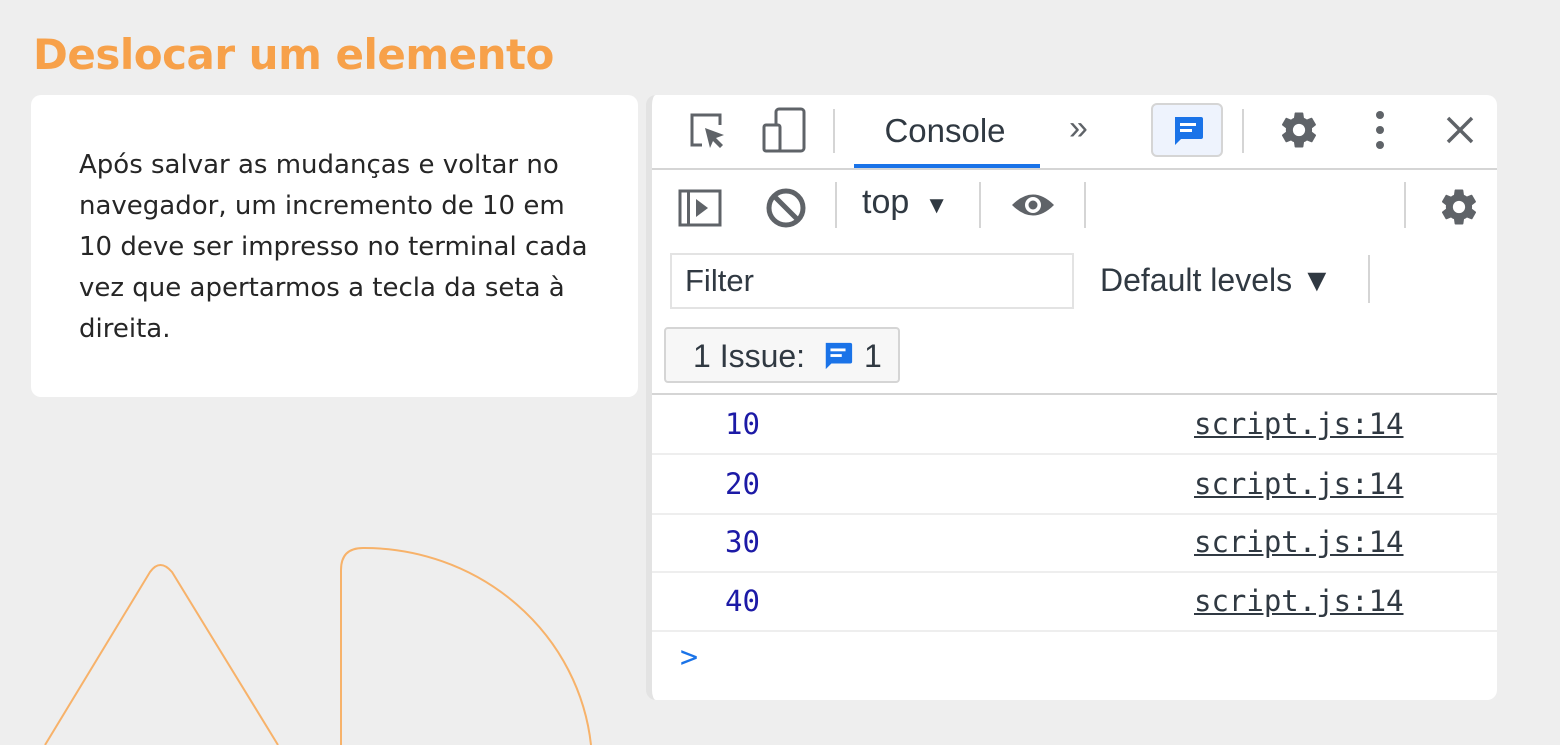 The width and height of the screenshot is (1560, 745). What do you see at coordinates (872, 281) in the screenshot?
I see `filter-input` at bounding box center [872, 281].